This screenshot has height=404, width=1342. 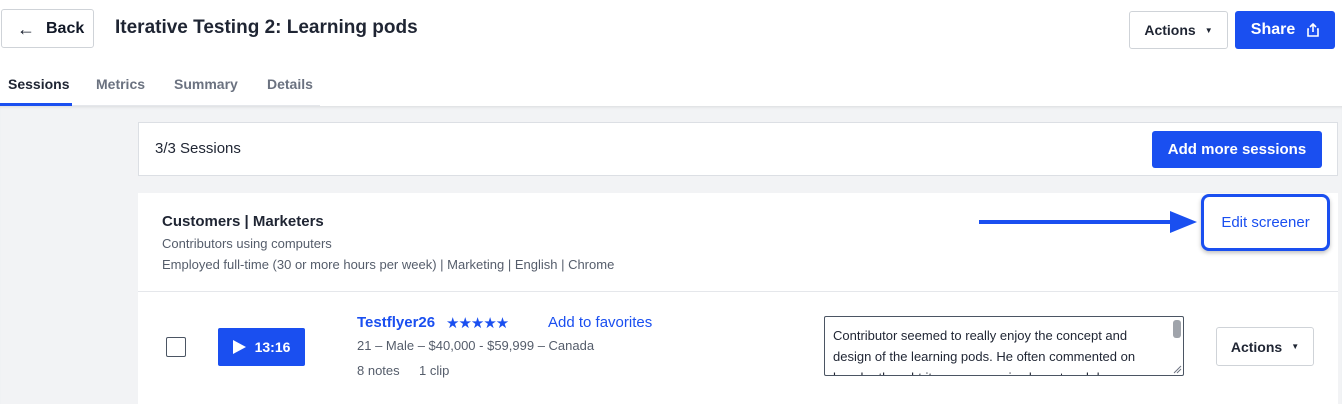 I want to click on tab-details: Details, so click(x=290, y=84).